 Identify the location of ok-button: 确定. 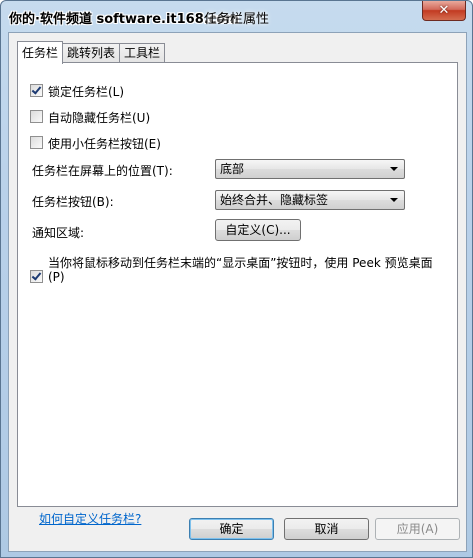
(231, 529).